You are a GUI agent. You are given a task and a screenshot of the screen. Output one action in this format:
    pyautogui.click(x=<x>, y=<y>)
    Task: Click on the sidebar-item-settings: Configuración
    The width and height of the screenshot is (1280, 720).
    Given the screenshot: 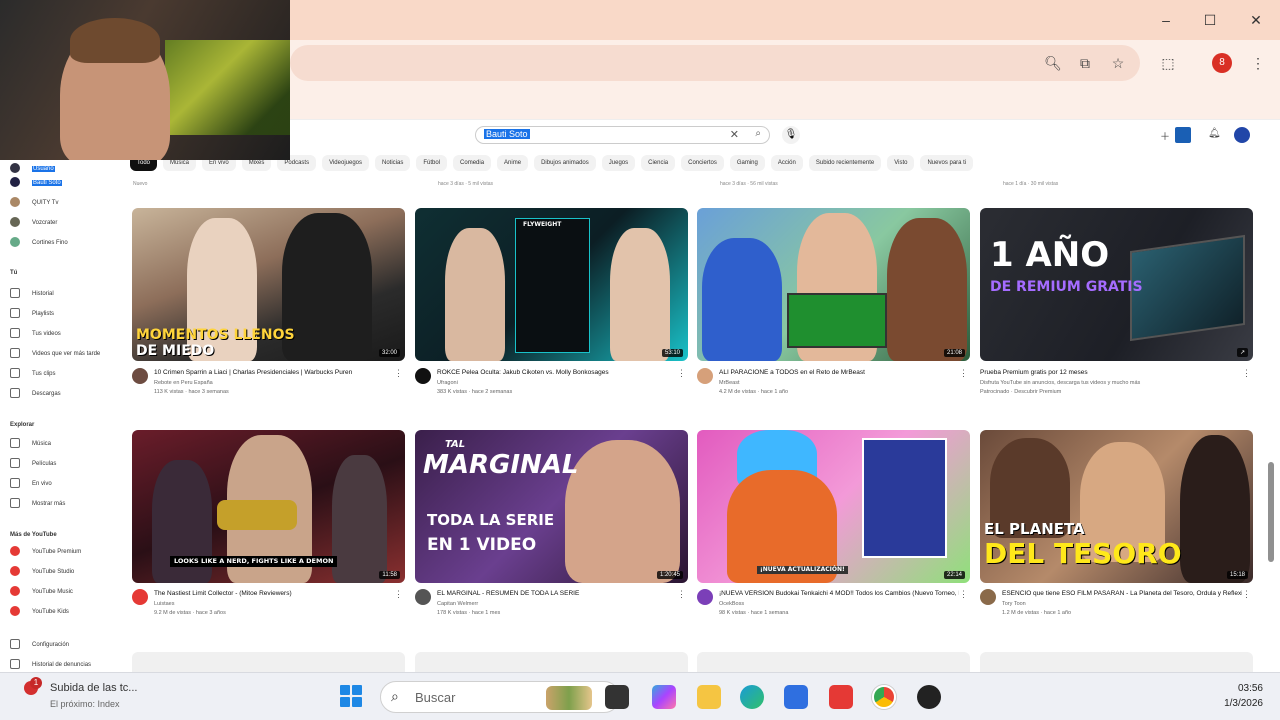 What is the action you would take?
    pyautogui.click(x=65, y=645)
    